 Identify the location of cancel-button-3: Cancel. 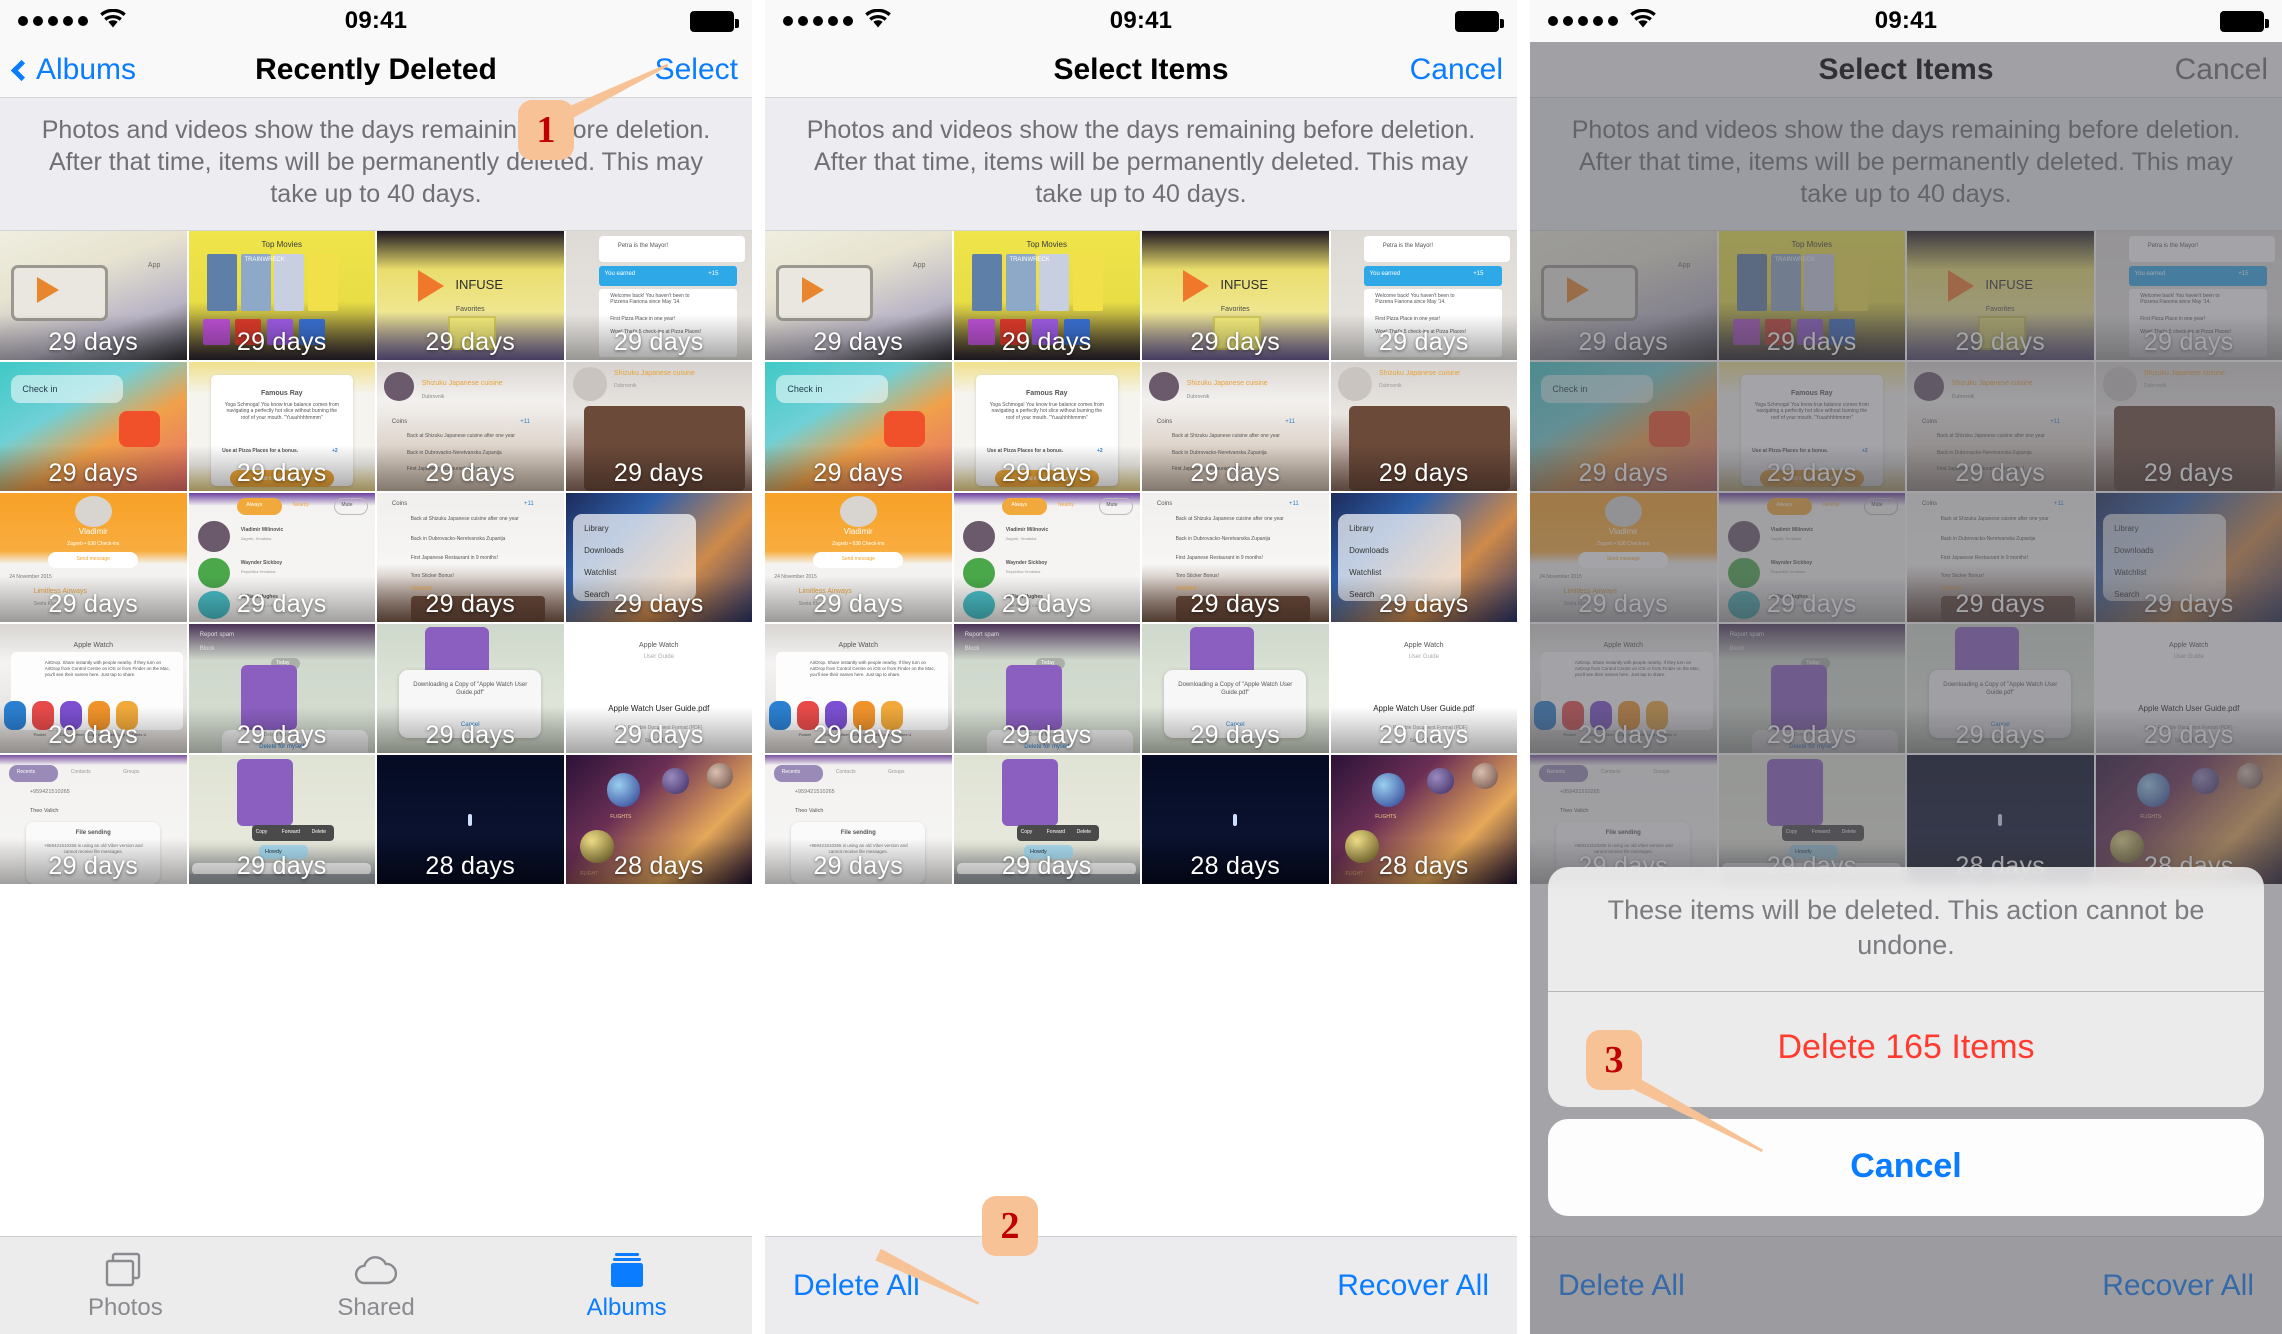
(2221, 70).